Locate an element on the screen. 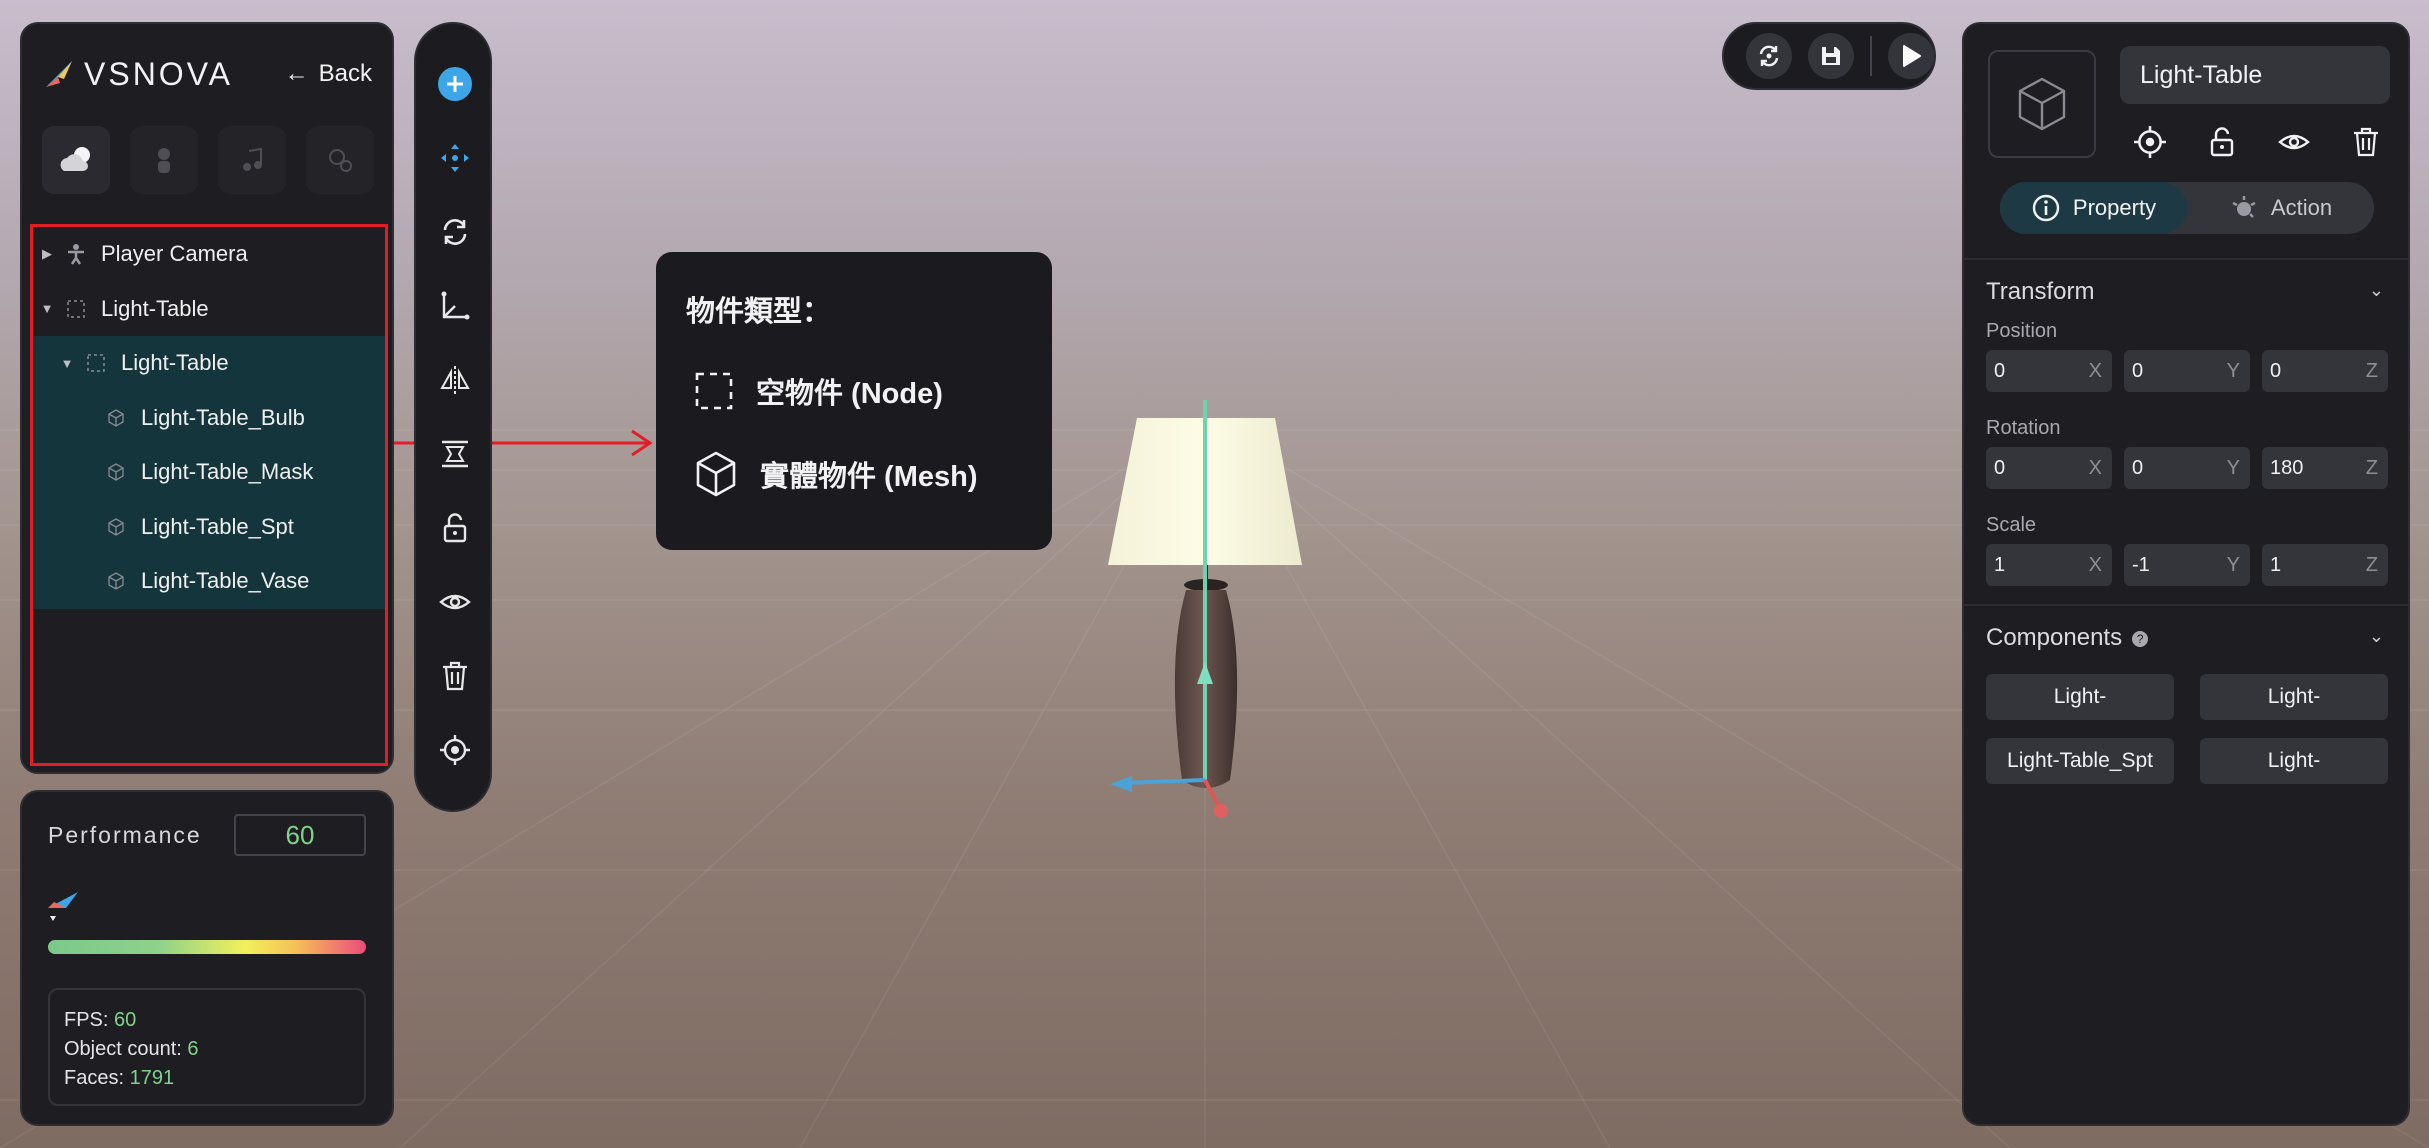  position-z-field: 0Z is located at coordinates (2325, 371).